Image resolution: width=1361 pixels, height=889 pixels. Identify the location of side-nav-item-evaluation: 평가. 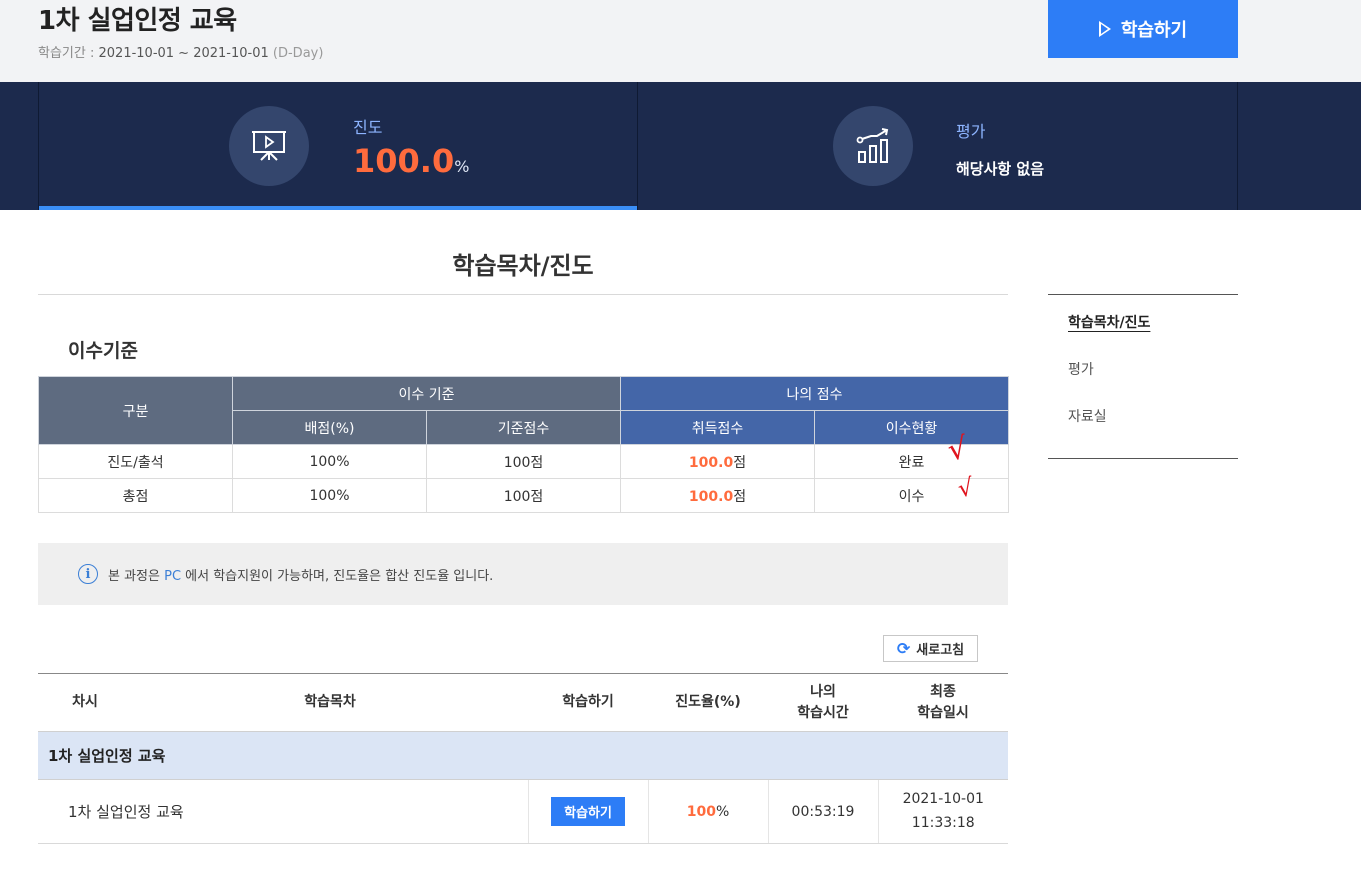
(1143, 377).